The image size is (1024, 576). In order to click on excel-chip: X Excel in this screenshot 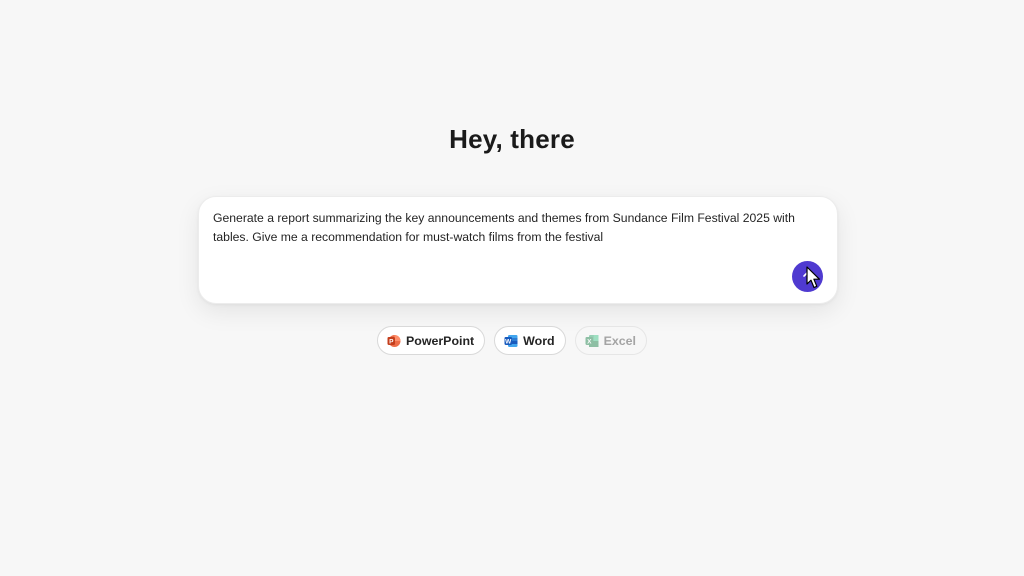, I will do `click(610, 340)`.